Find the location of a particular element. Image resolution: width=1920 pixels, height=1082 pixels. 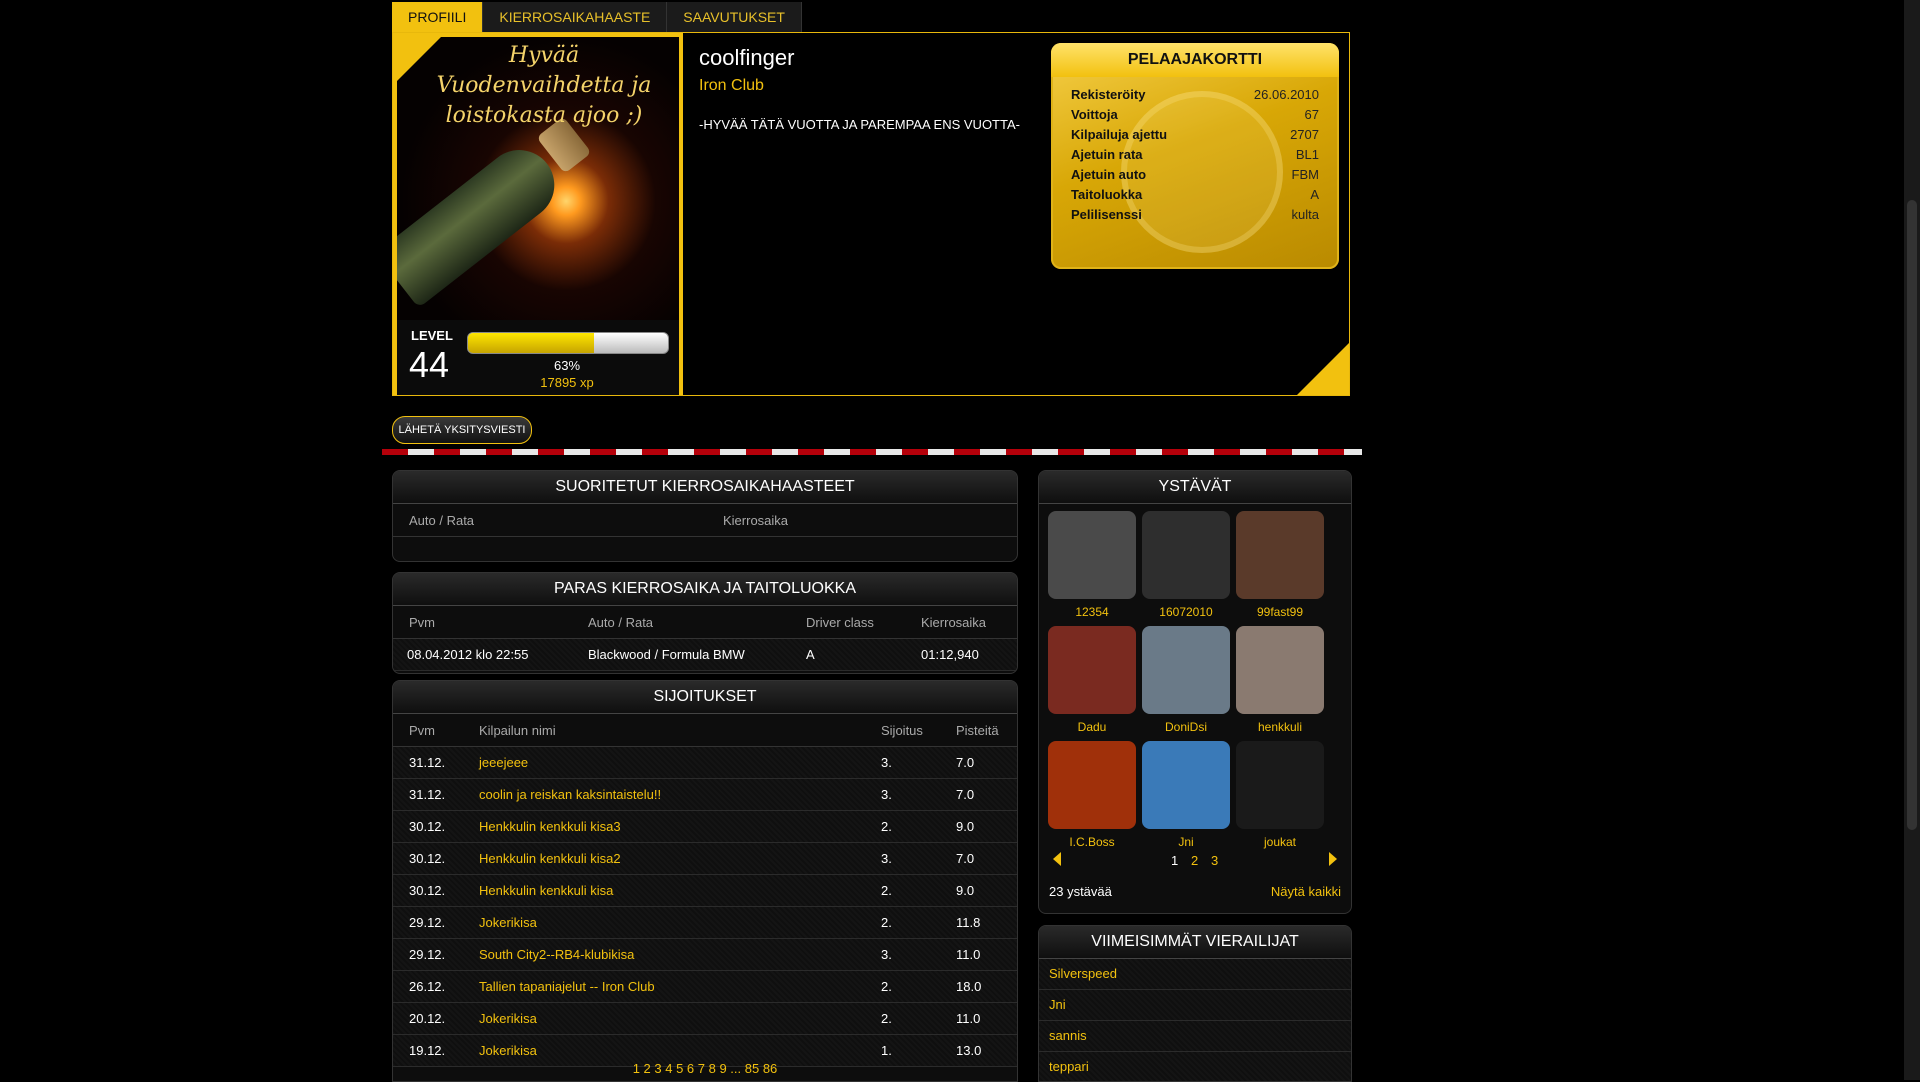

visitor-link: Jni is located at coordinates (1195, 1005).